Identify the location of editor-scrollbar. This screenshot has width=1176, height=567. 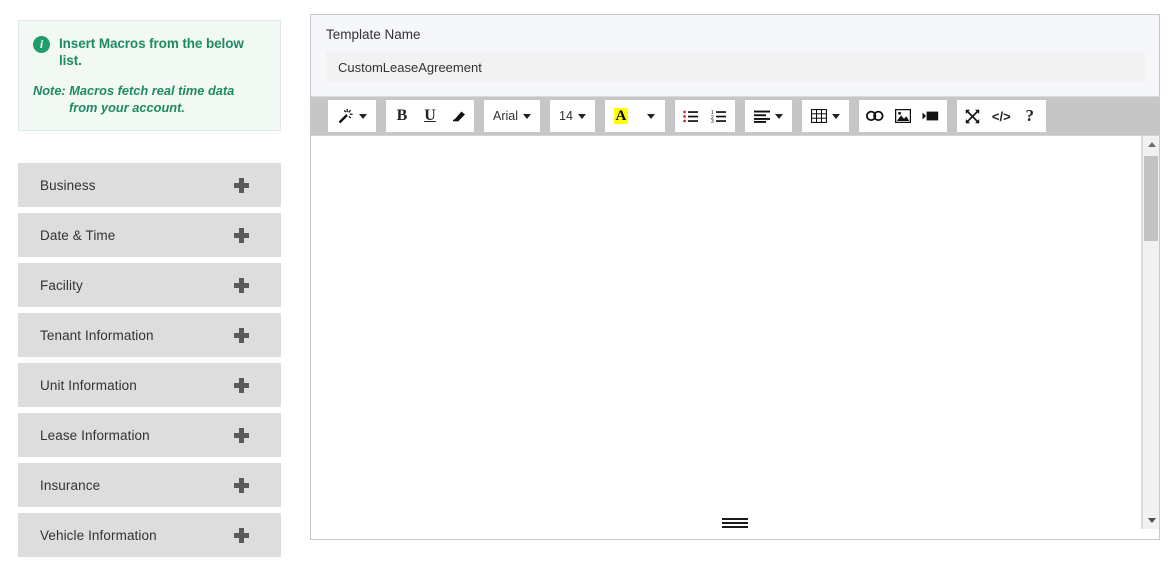
(1150, 332).